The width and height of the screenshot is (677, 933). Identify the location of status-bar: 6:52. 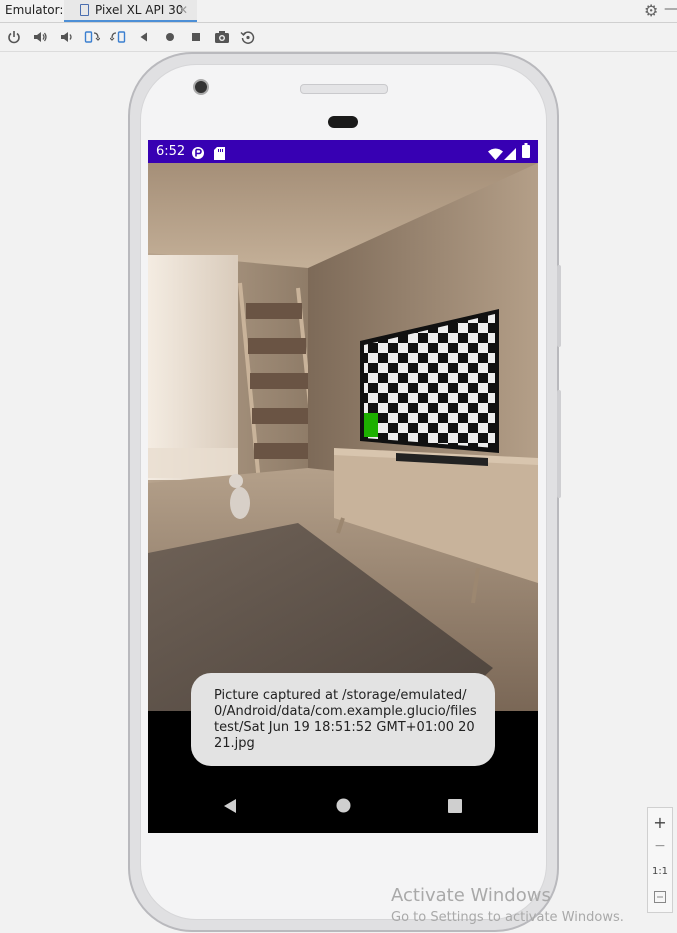
(343, 151).